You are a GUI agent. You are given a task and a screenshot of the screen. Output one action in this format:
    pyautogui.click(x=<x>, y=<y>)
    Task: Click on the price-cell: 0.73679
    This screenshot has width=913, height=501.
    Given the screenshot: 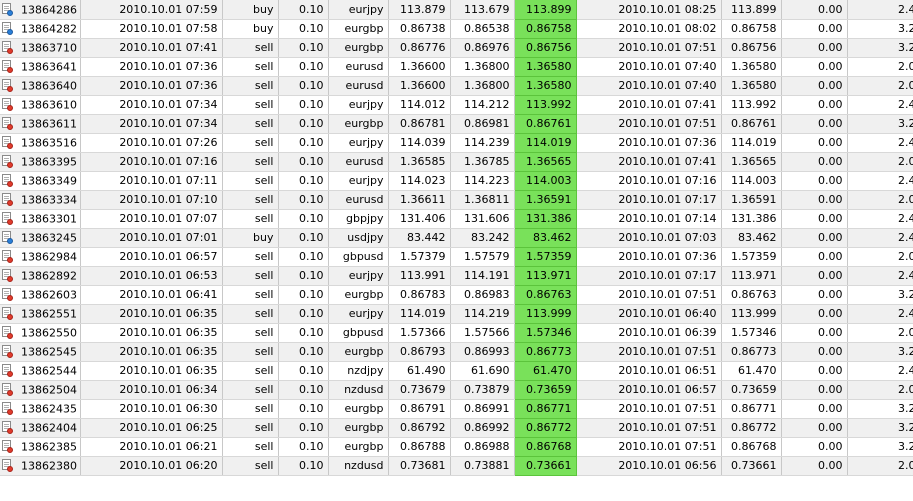 What is the action you would take?
    pyautogui.click(x=419, y=390)
    